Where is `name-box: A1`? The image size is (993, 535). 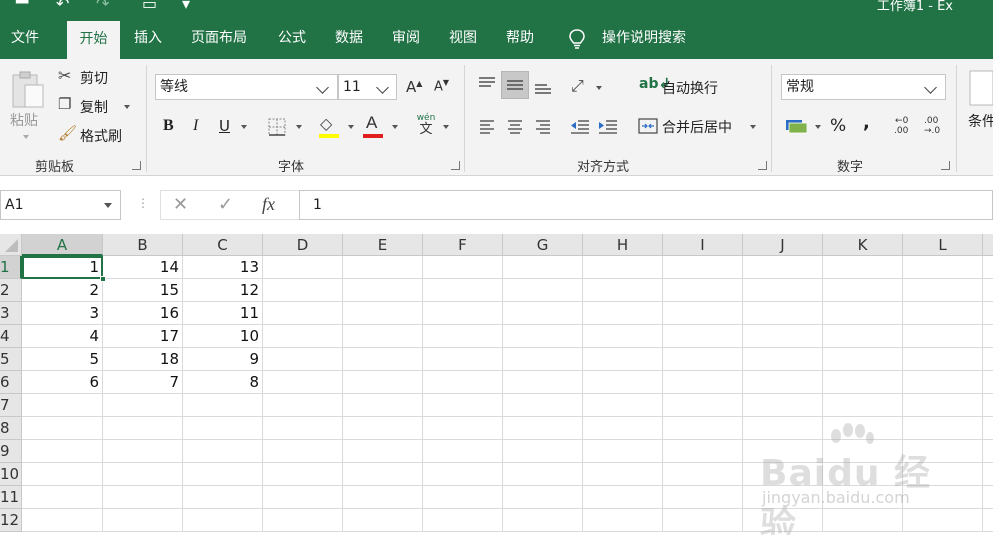
name-box: A1 is located at coordinates (60, 205).